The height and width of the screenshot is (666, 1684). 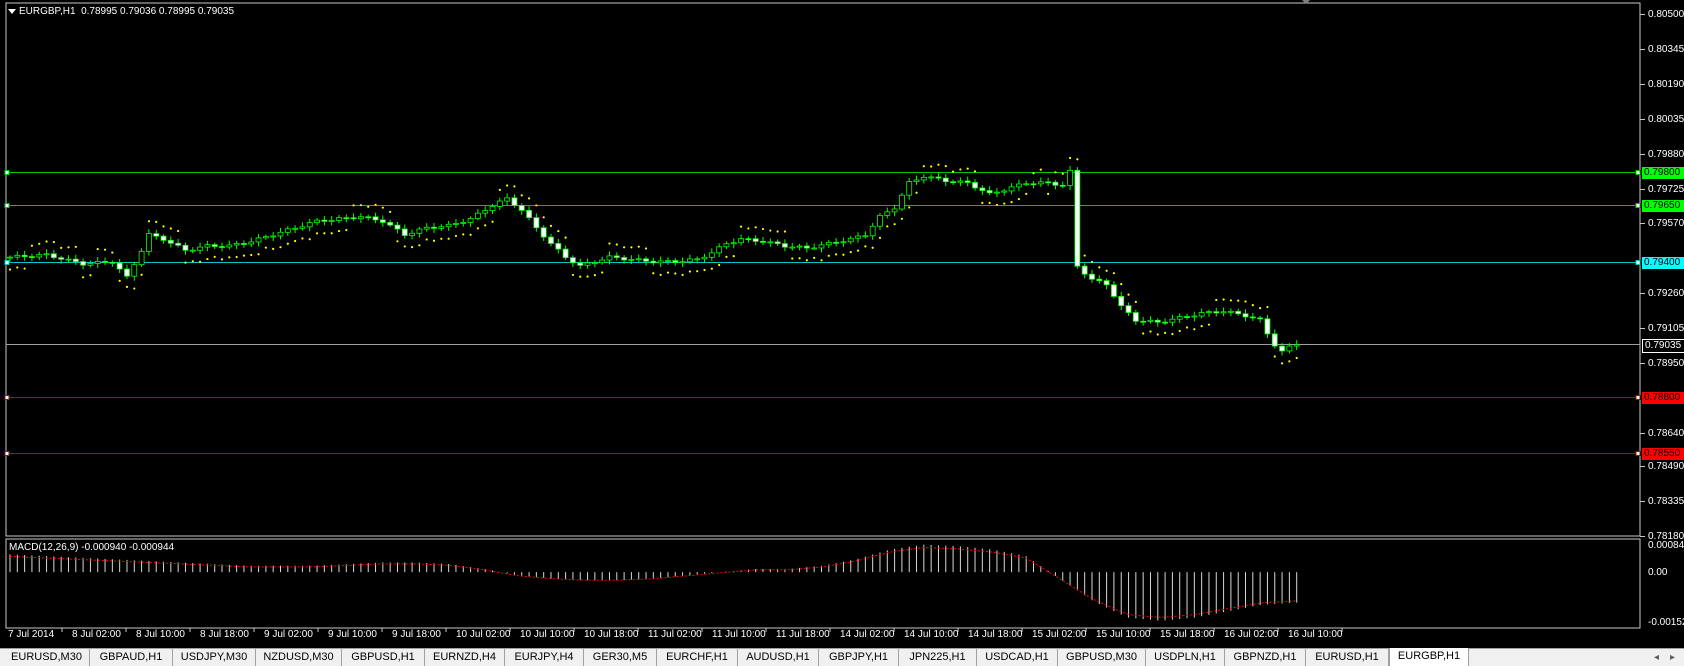 What do you see at coordinates (544, 657) in the screenshot?
I see `tab-eurjpy-h4: EURJPY,H4` at bounding box center [544, 657].